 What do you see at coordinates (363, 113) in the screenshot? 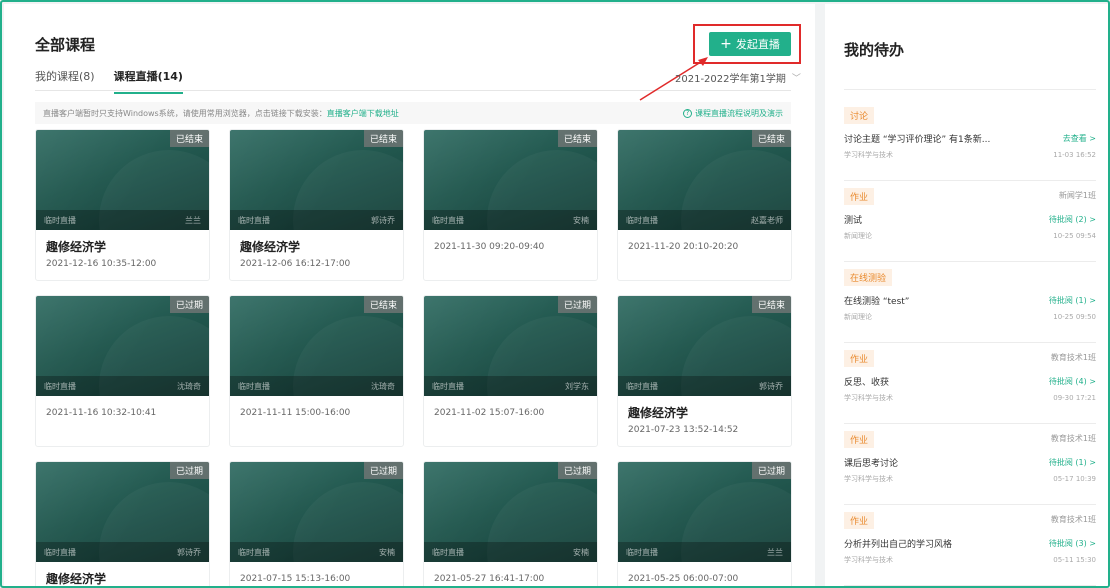
I see `download-link: 直播客户端下载地址` at bounding box center [363, 113].